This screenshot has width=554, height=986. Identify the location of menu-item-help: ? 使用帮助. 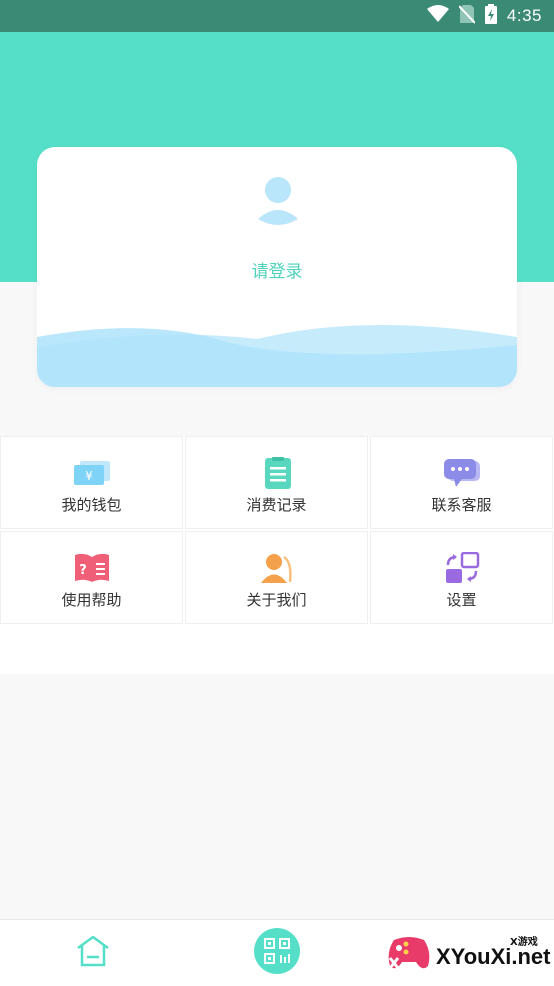
(91, 577).